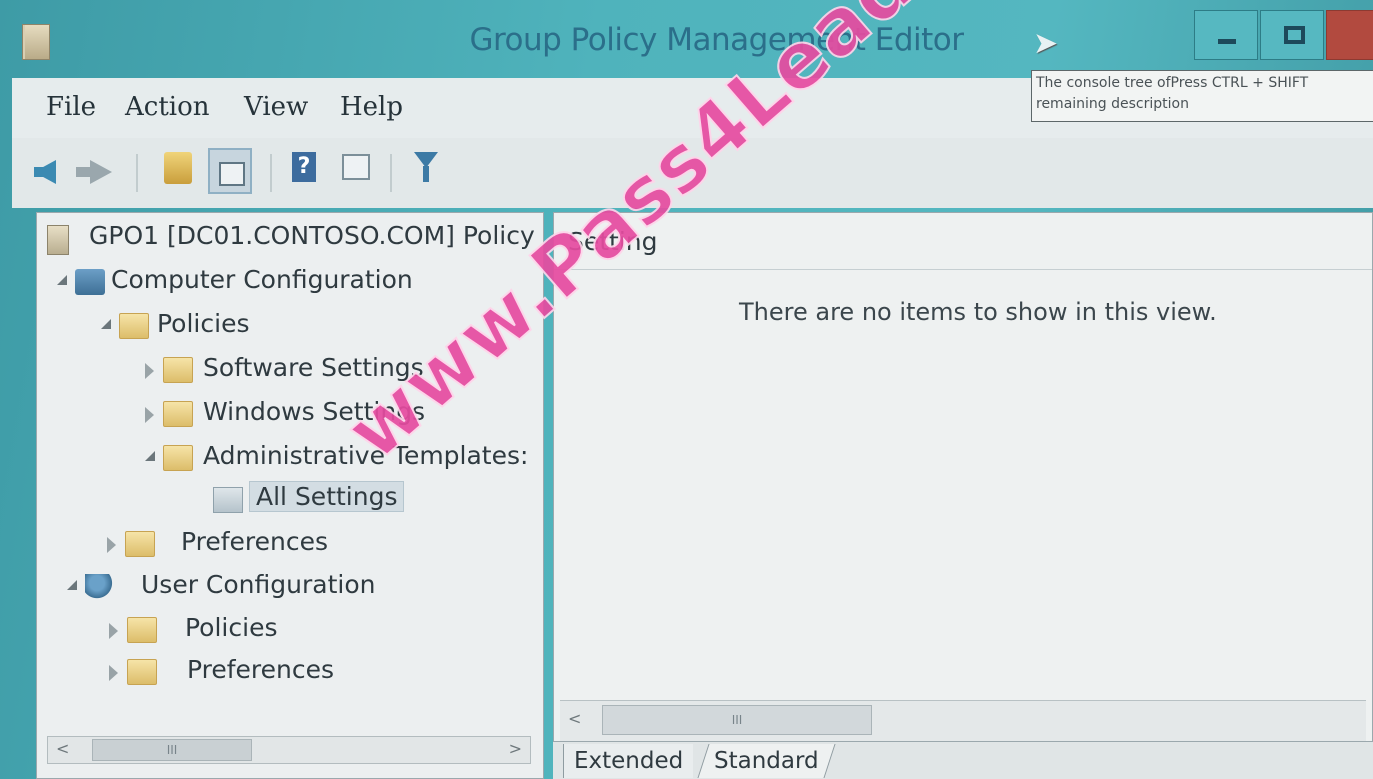 This screenshot has width=1373, height=779. What do you see at coordinates (276, 107) in the screenshot?
I see `menu-view: View` at bounding box center [276, 107].